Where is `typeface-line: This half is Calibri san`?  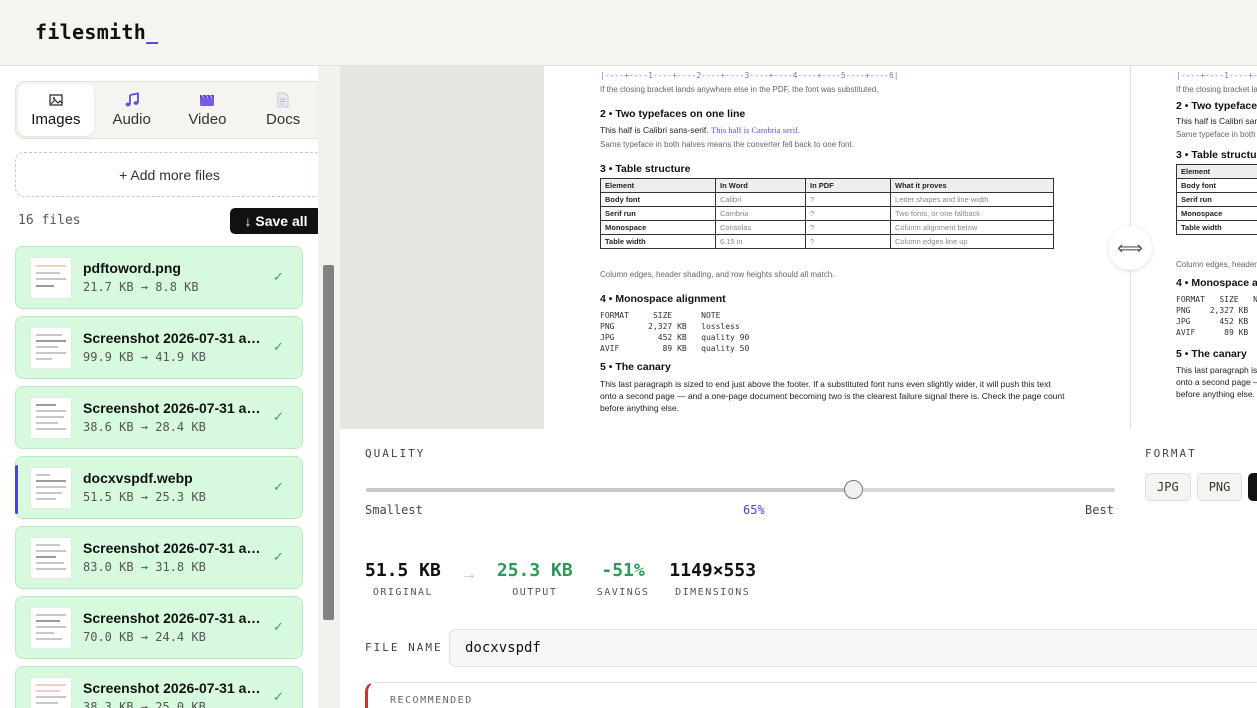
typeface-line: This half is Calibri san is located at coordinates (1216, 121).